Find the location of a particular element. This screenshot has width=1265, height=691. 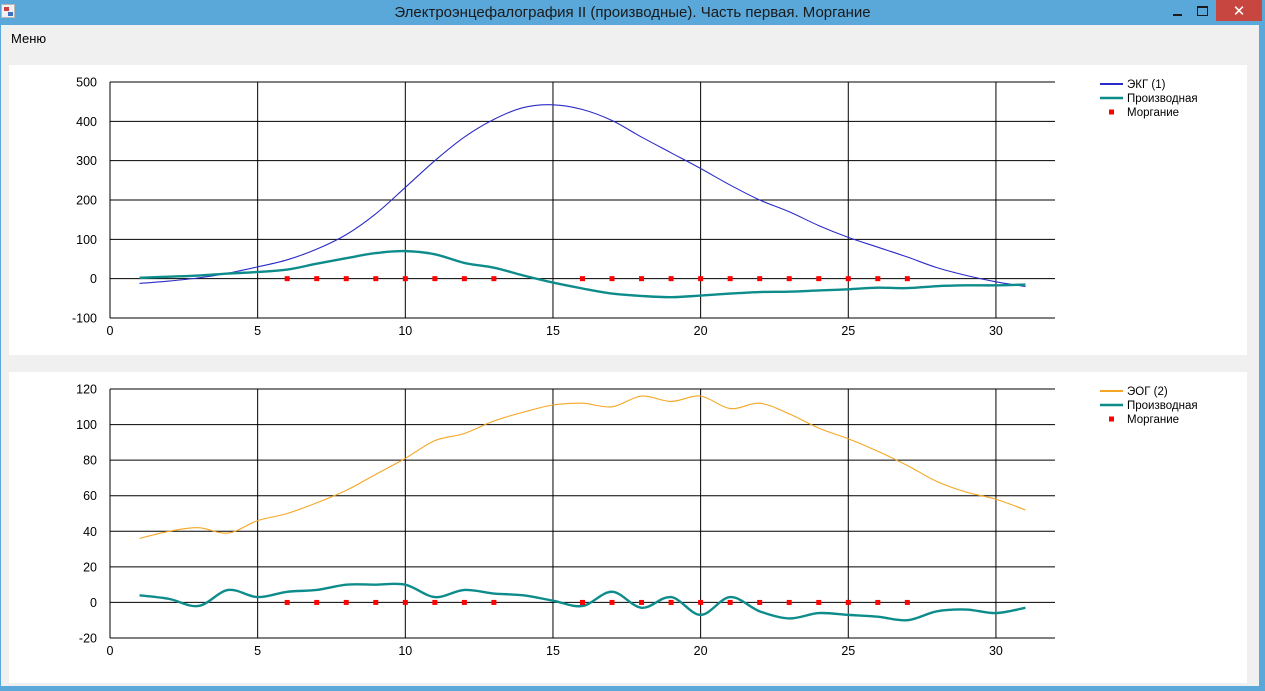

x-tick-label: 5 is located at coordinates (257, 331).